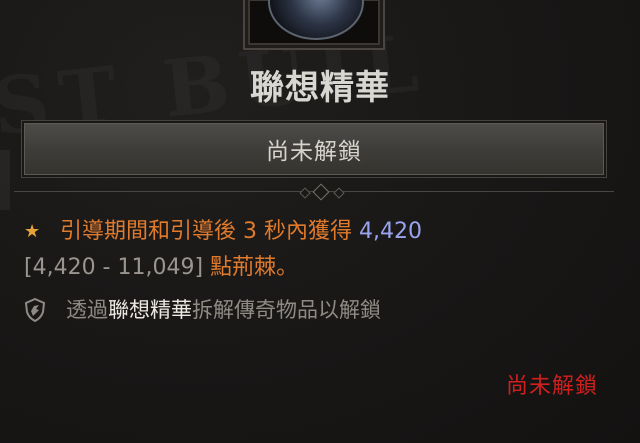  I want to click on footer-lock-status: 尚未解鎖, so click(551, 386).